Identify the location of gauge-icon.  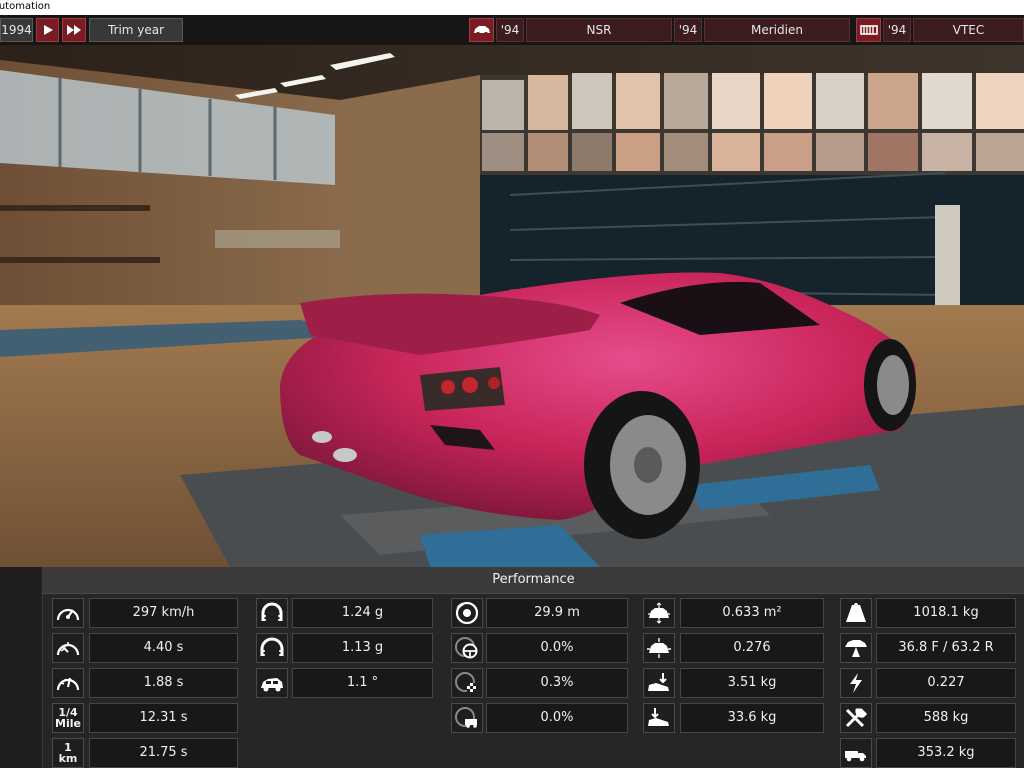
(68, 683).